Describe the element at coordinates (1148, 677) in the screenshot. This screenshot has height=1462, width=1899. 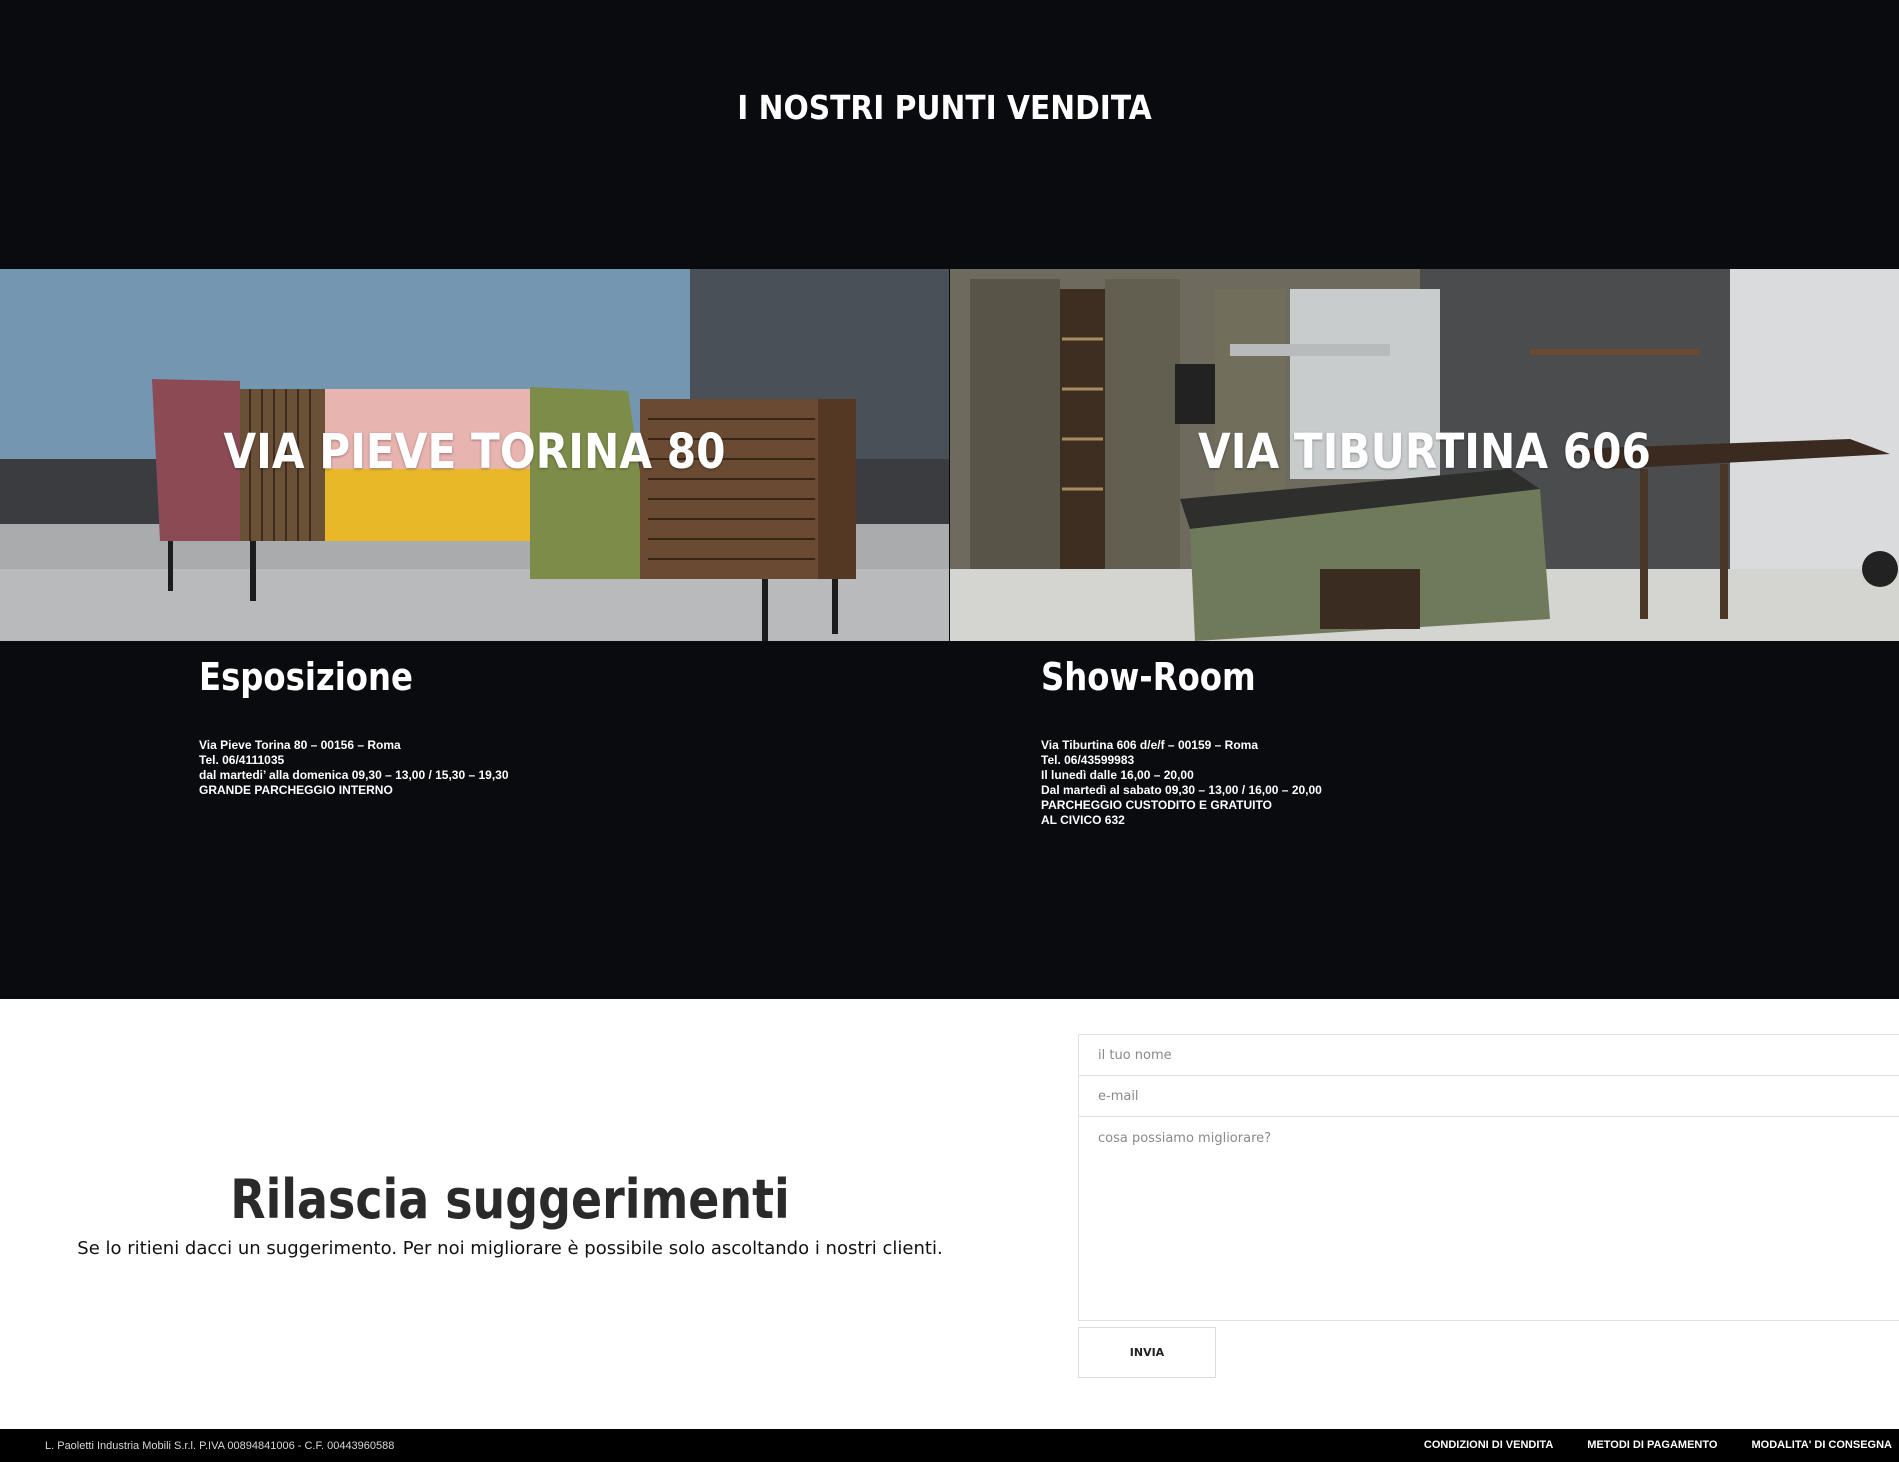
I see `store-heading-showroom: Show-Room` at that location.